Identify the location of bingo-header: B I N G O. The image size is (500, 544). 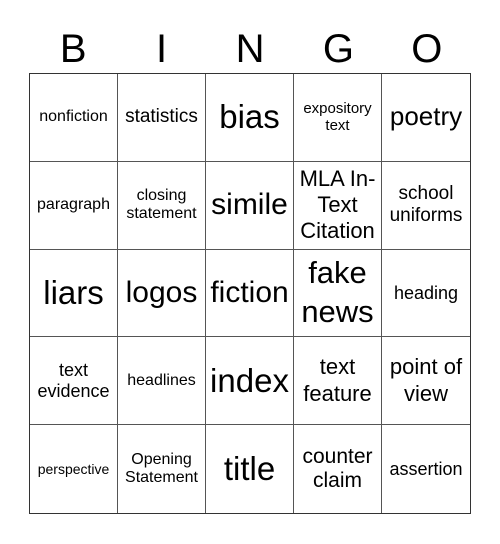
(250, 49).